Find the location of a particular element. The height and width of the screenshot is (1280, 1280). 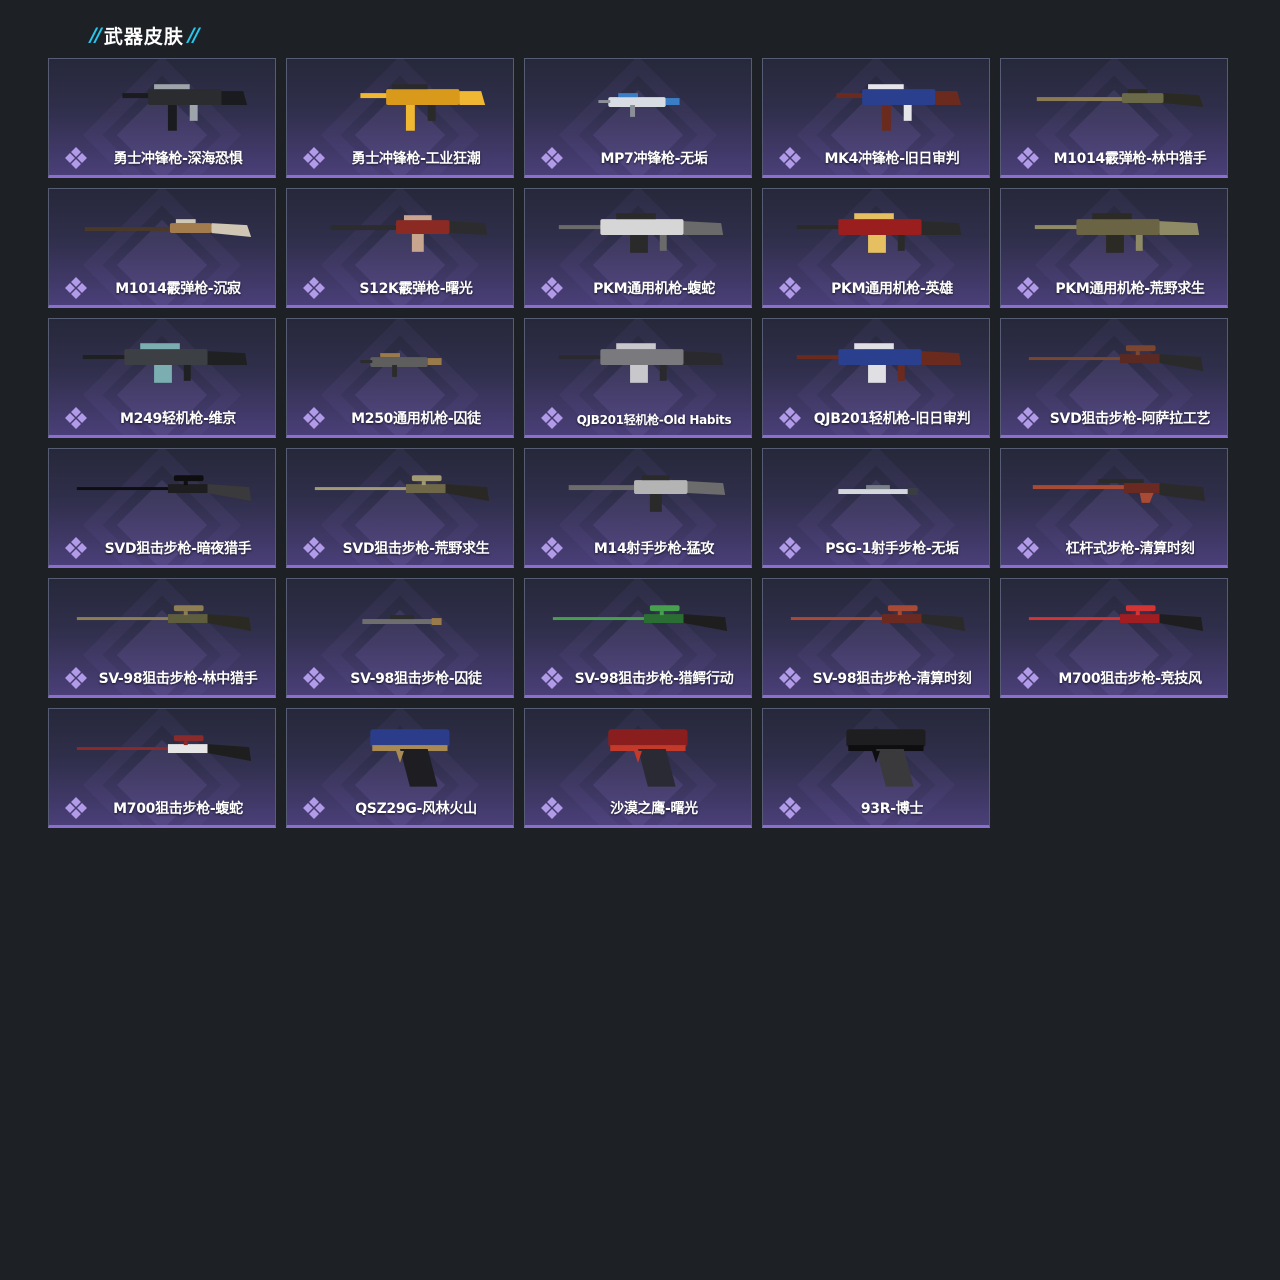

skin-card: QSZ29G-风林火山 is located at coordinates (400, 768).